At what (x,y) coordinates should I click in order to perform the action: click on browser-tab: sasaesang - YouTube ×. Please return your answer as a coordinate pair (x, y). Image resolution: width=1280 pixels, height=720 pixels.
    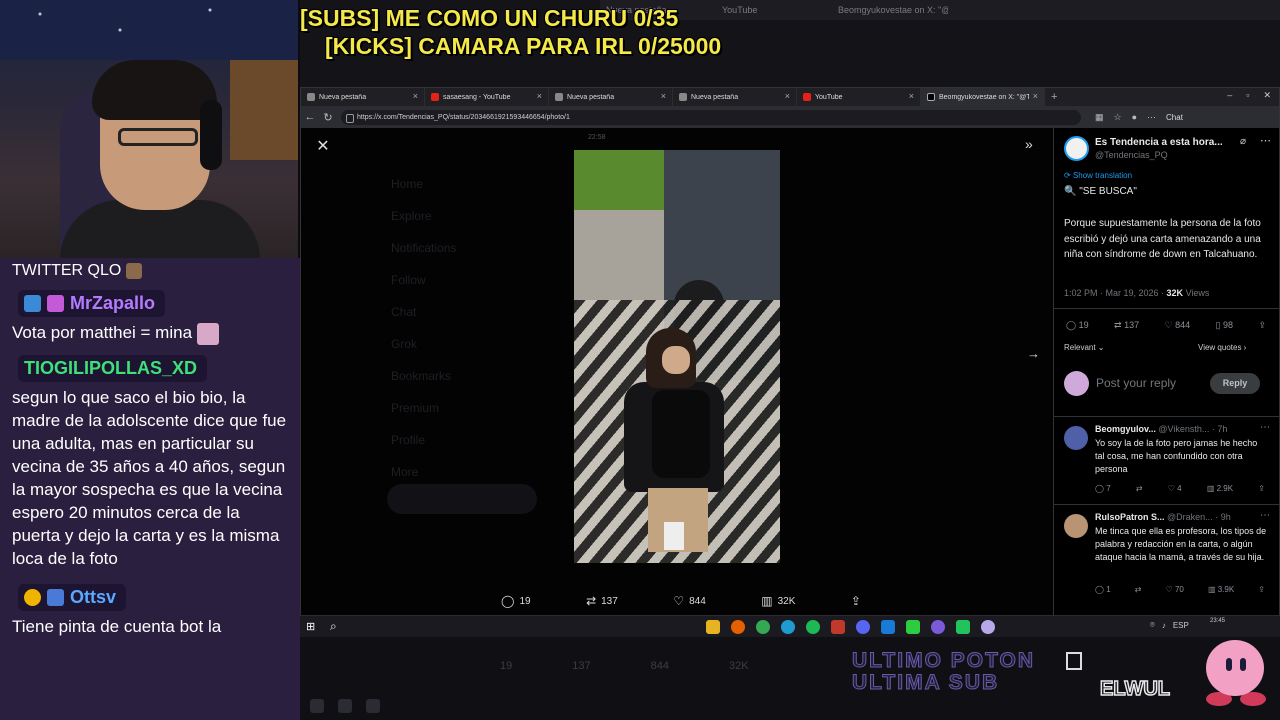
    Looking at the image, I should click on (487, 97).